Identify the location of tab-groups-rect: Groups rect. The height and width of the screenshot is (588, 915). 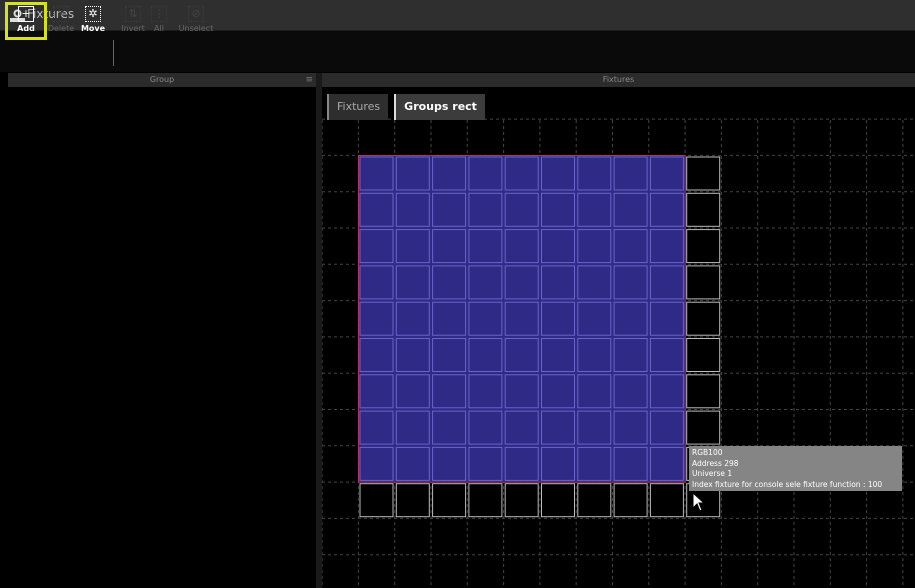
(439, 107).